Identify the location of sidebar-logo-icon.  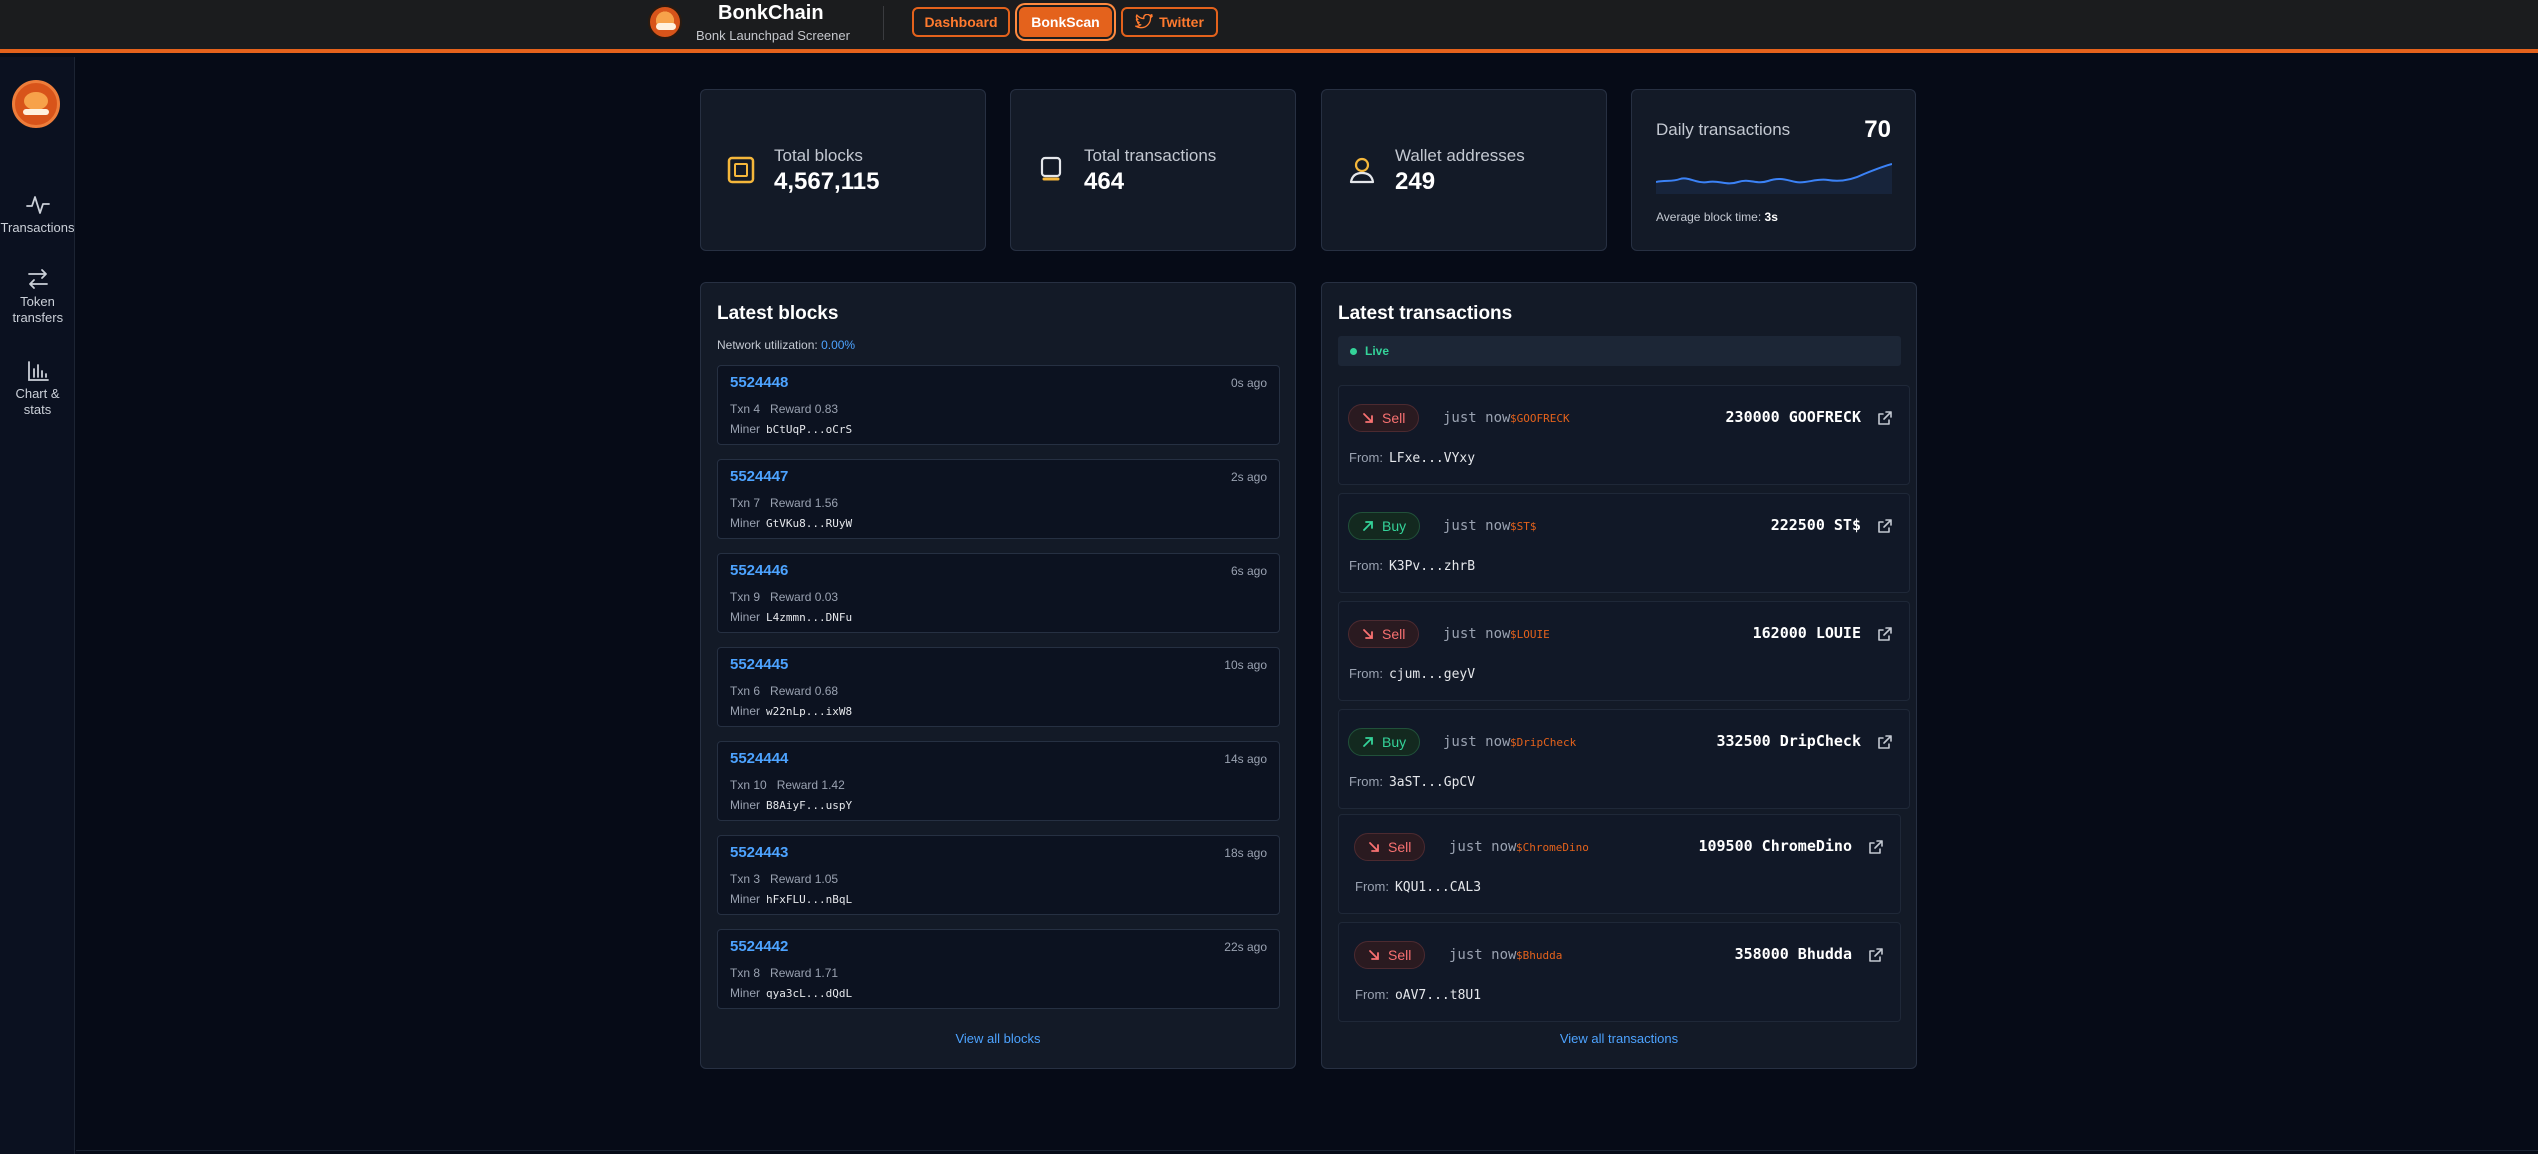
(36, 104).